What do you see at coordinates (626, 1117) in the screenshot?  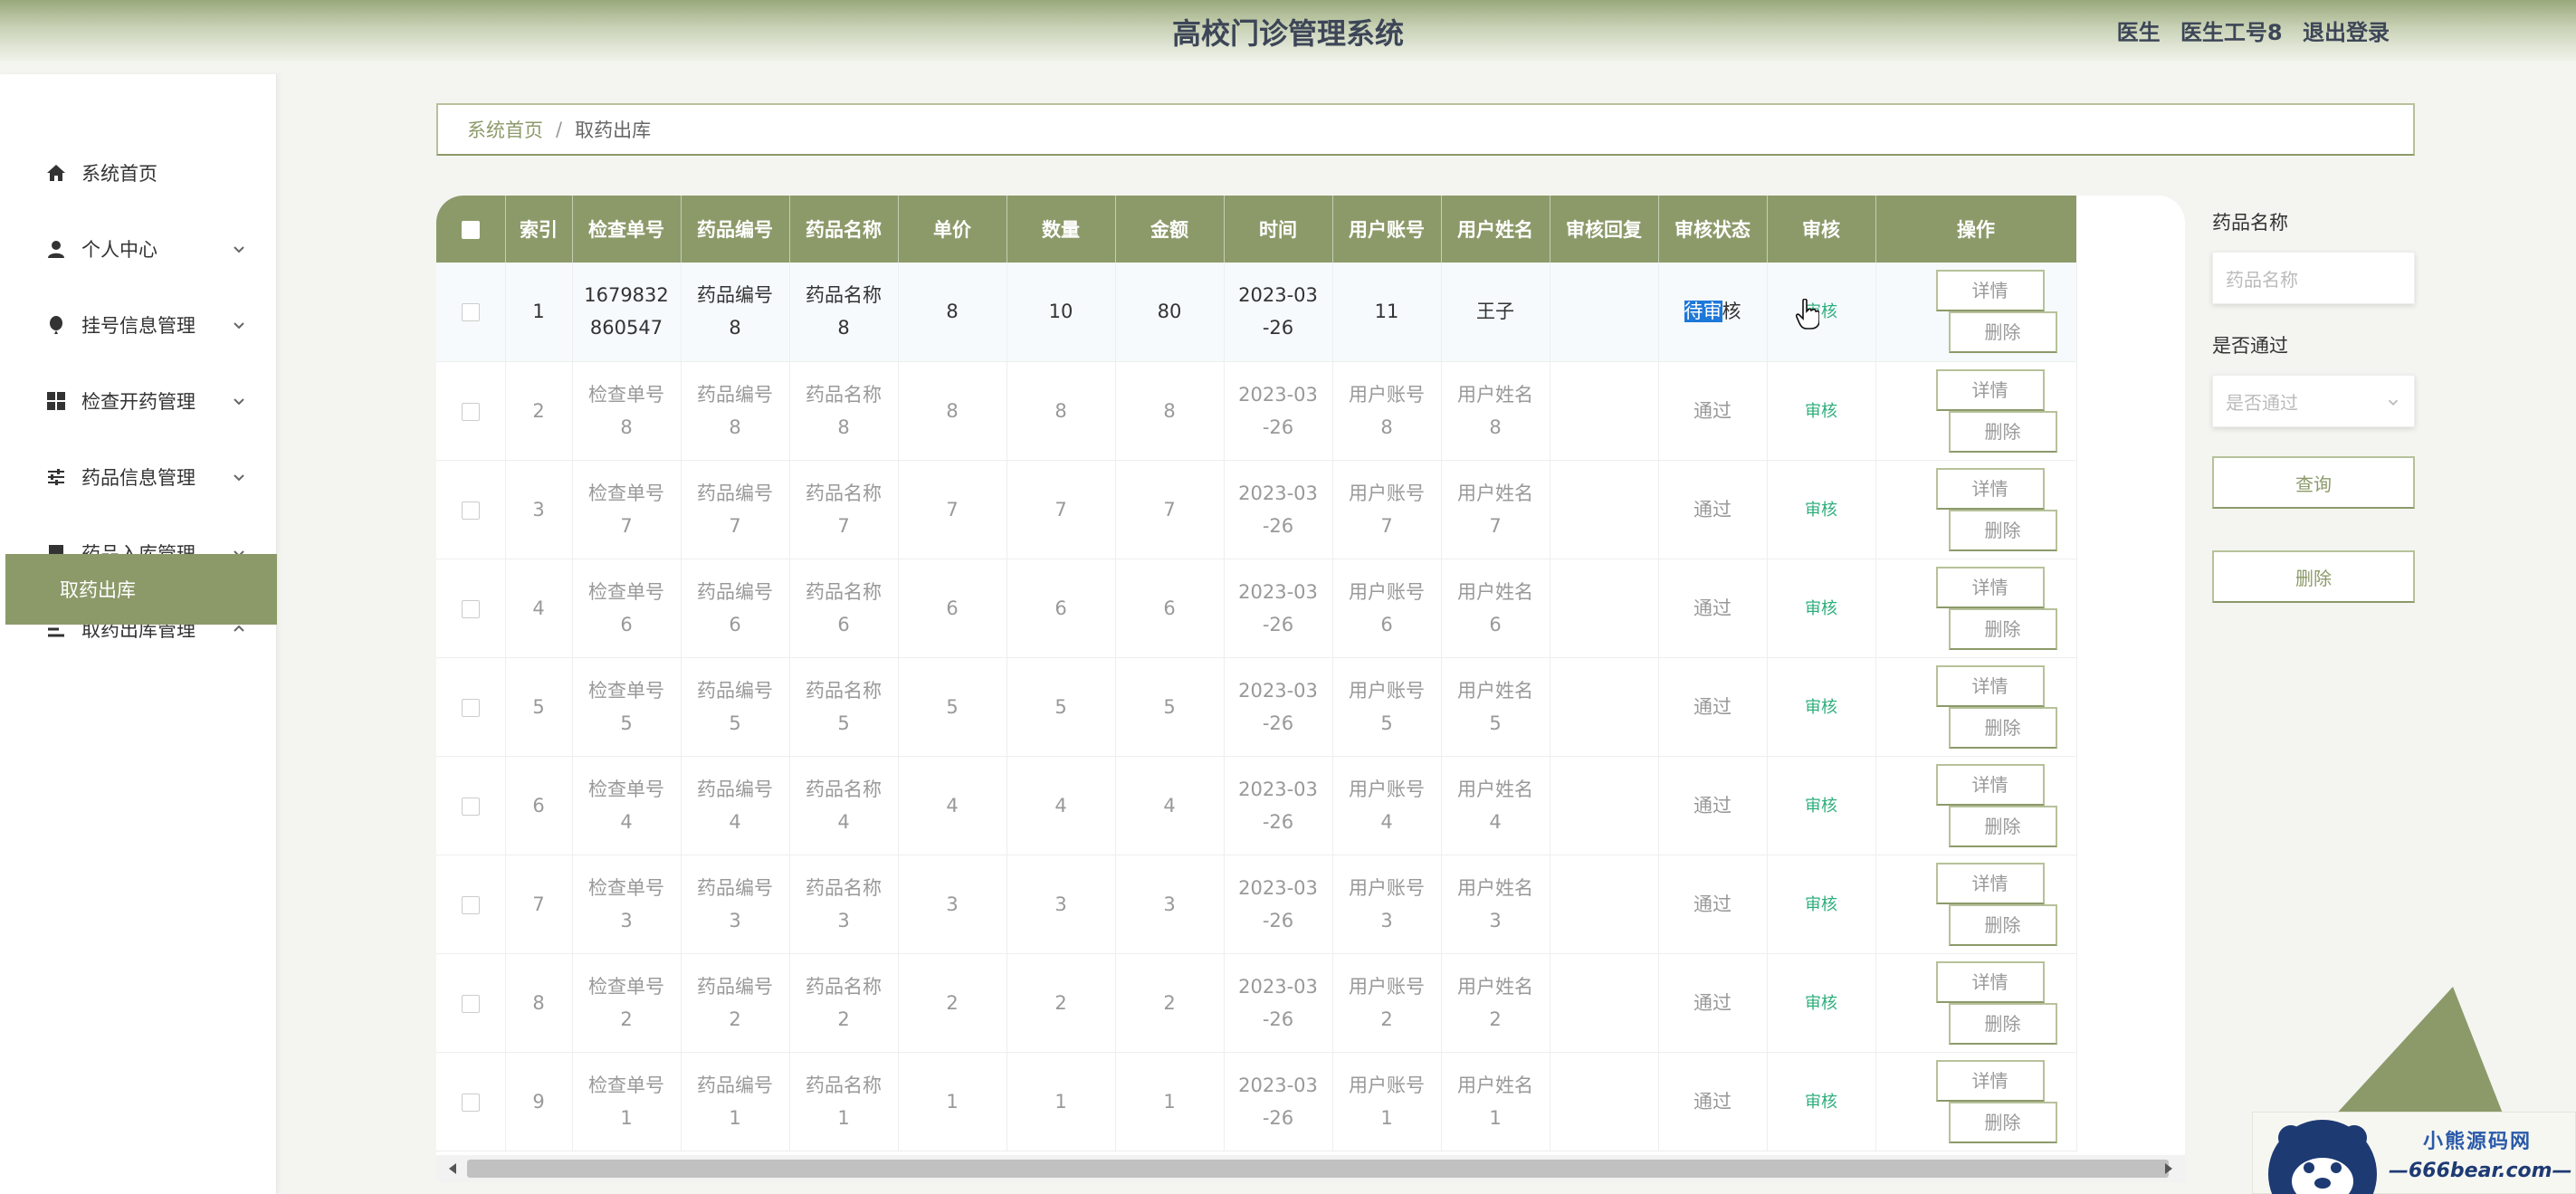 I see `cell-order-no-line2: 1` at bounding box center [626, 1117].